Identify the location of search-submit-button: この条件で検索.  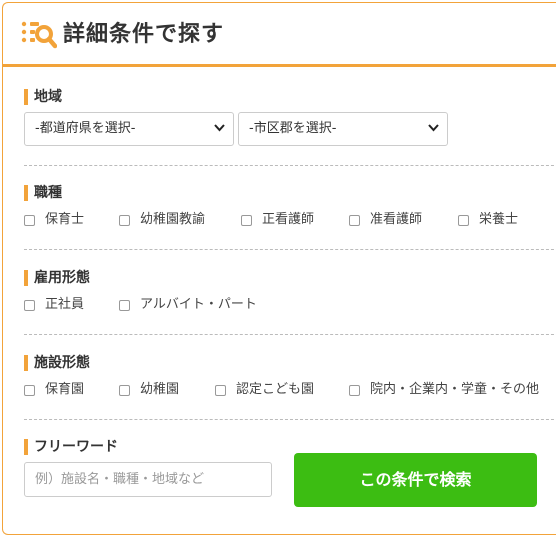
(415, 480).